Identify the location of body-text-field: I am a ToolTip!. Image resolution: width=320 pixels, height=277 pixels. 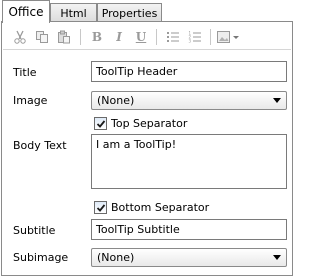
(189, 161).